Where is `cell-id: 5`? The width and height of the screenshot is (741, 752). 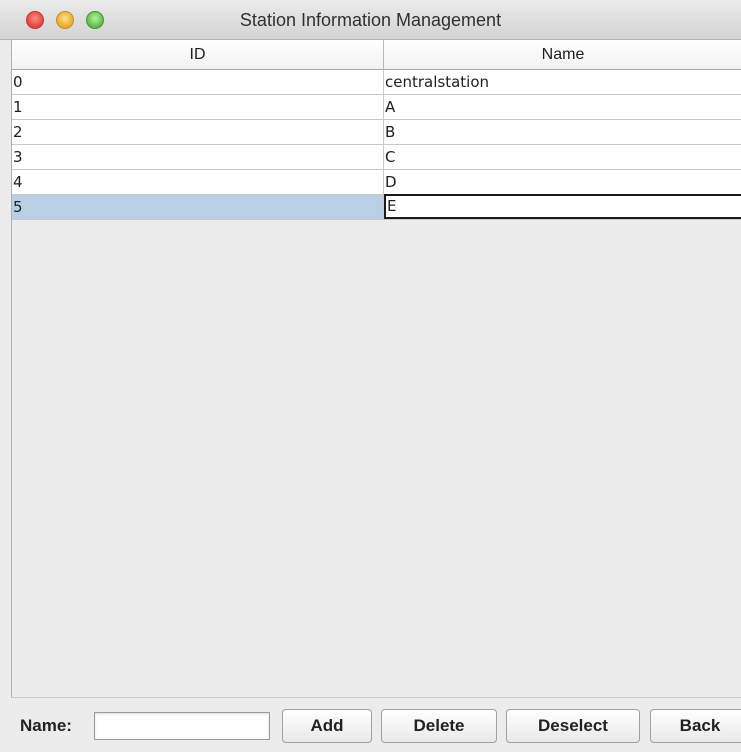
cell-id: 5 is located at coordinates (198, 207).